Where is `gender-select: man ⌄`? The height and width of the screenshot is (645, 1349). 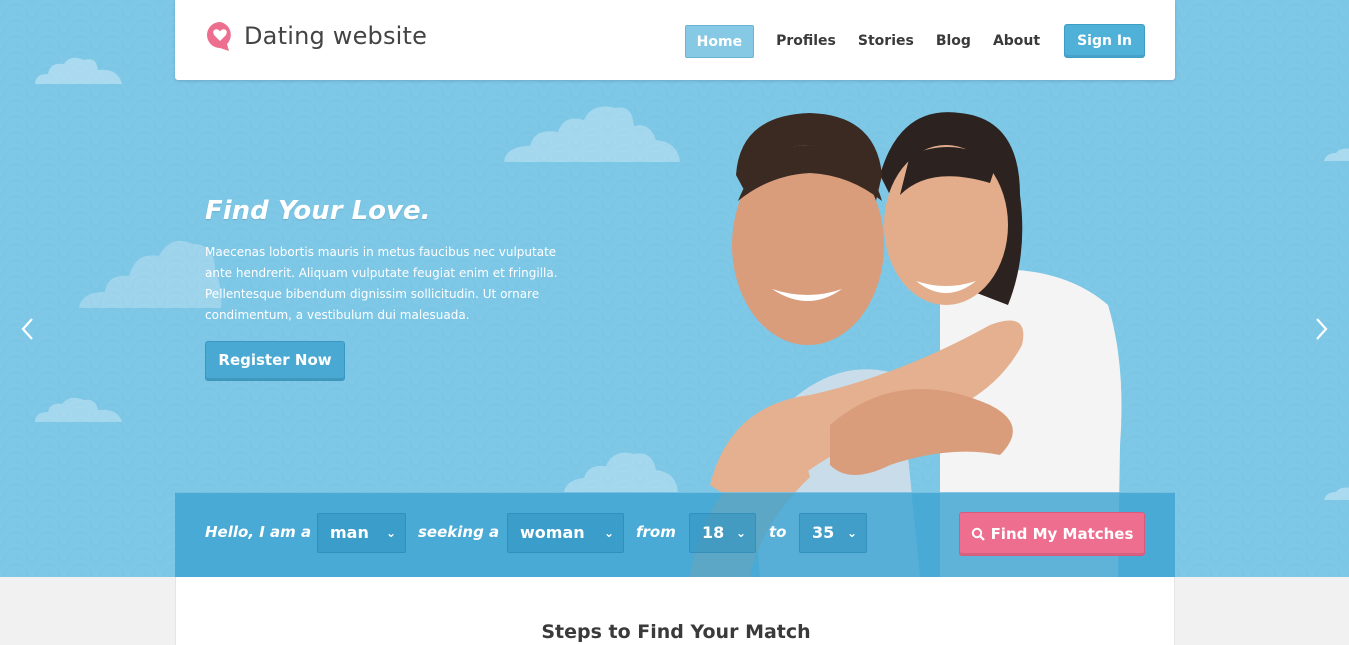
gender-select: man ⌄ is located at coordinates (361, 533).